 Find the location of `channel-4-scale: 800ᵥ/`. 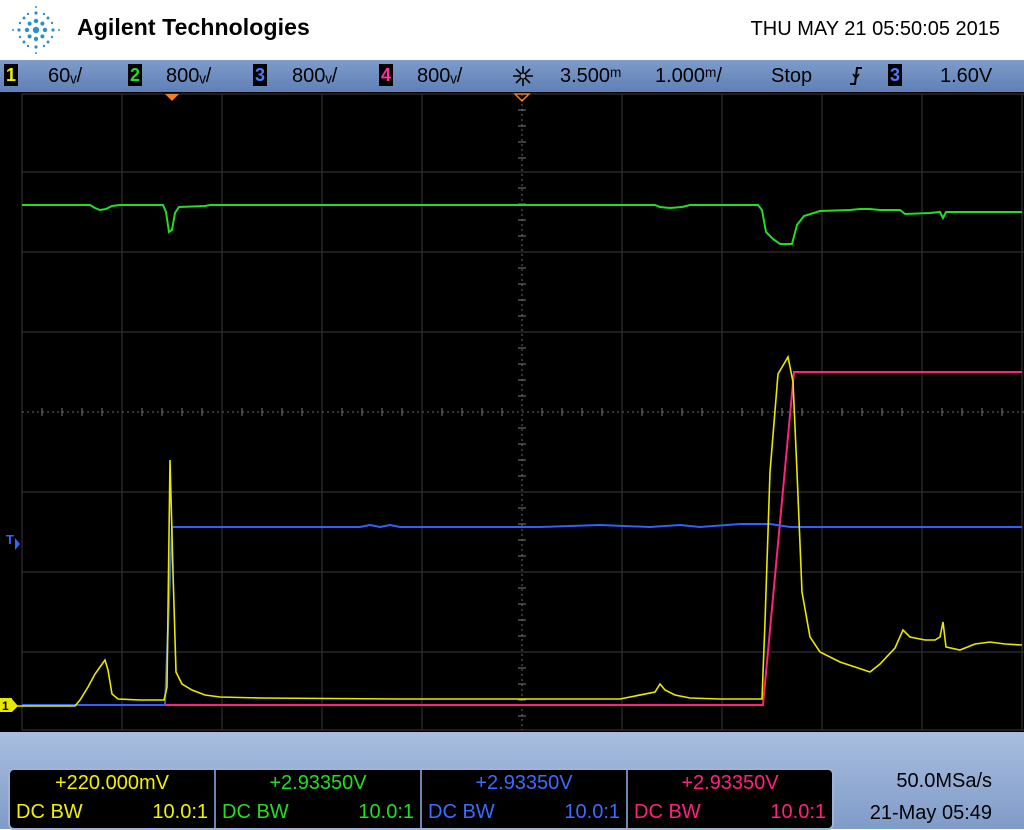

channel-4-scale: 800ᵥ/ is located at coordinates (439, 76).